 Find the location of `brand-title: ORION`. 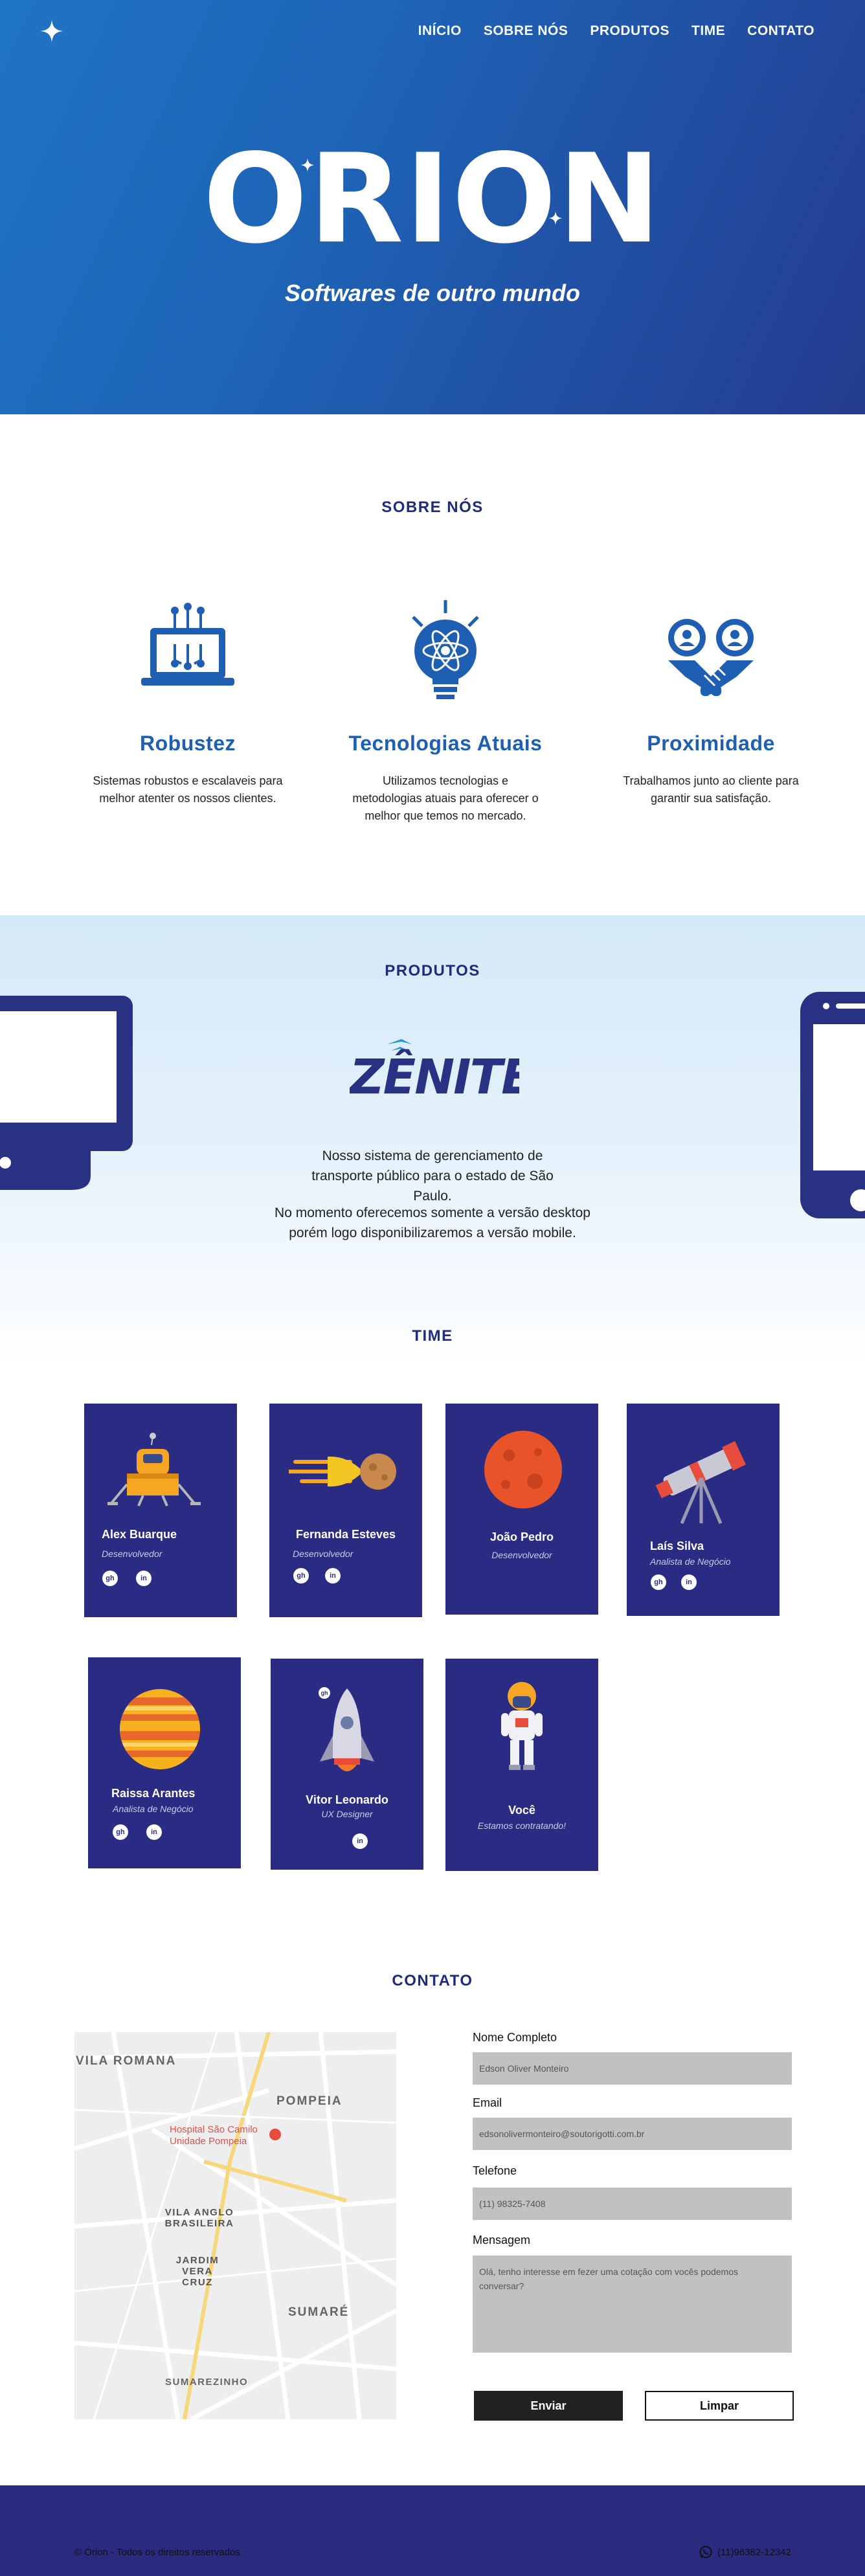

brand-title: ORION is located at coordinates (432, 199).